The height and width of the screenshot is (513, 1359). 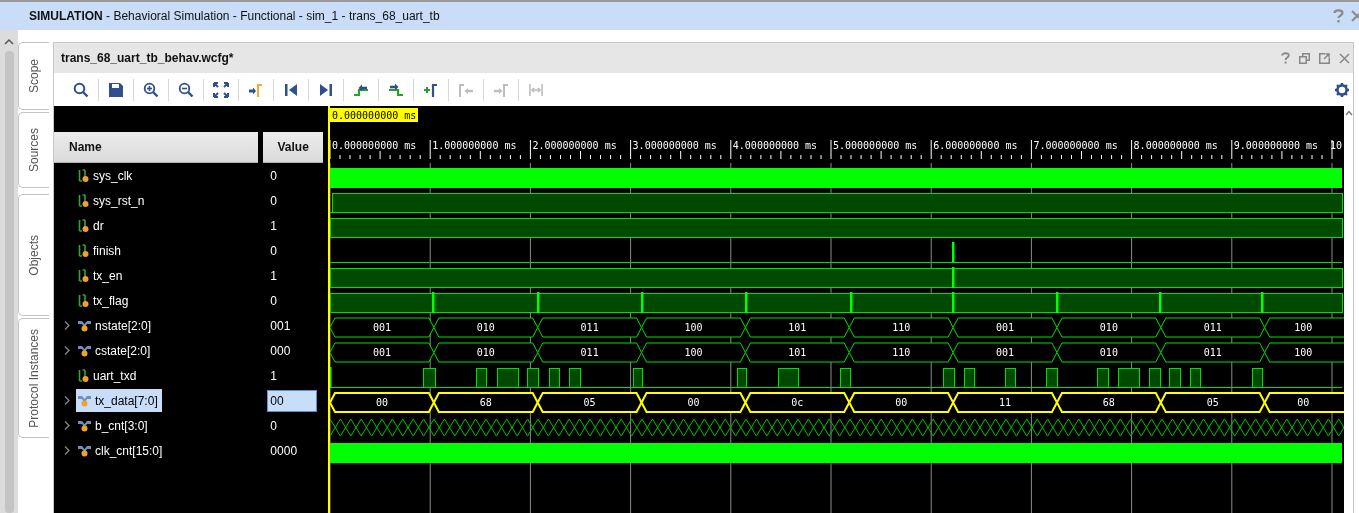 What do you see at coordinates (1342, 89) in the screenshot?
I see `settings-icon` at bounding box center [1342, 89].